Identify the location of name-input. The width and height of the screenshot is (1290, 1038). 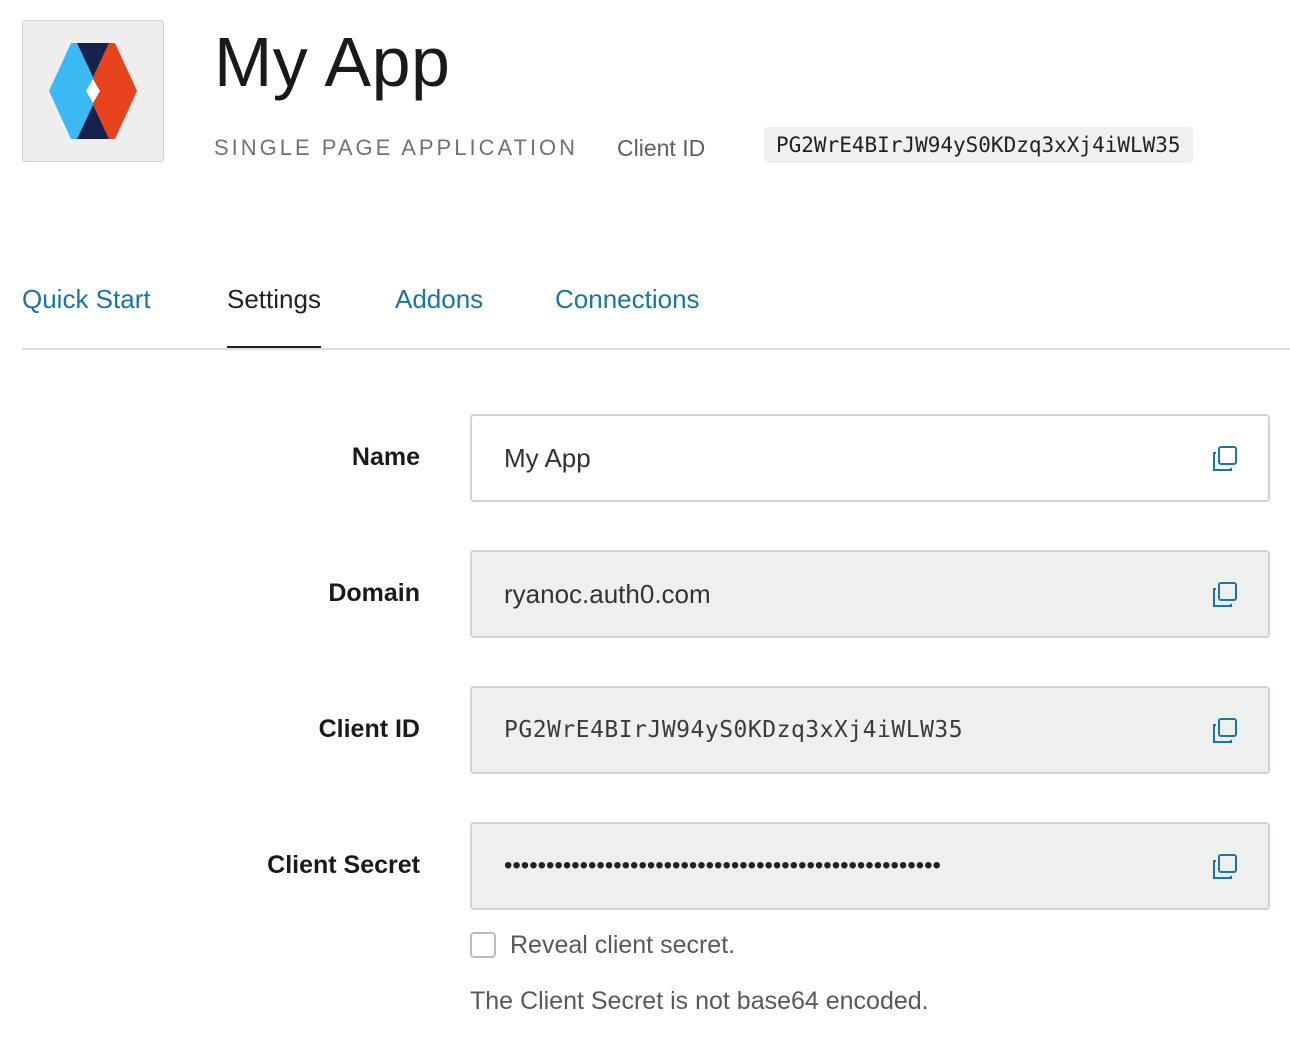
(841, 458).